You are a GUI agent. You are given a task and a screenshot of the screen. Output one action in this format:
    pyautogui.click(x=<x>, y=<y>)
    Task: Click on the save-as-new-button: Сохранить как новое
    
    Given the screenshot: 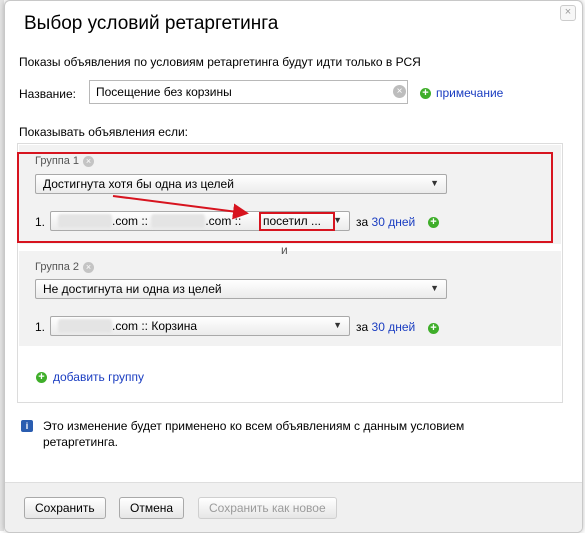 What is the action you would take?
    pyautogui.click(x=267, y=508)
    